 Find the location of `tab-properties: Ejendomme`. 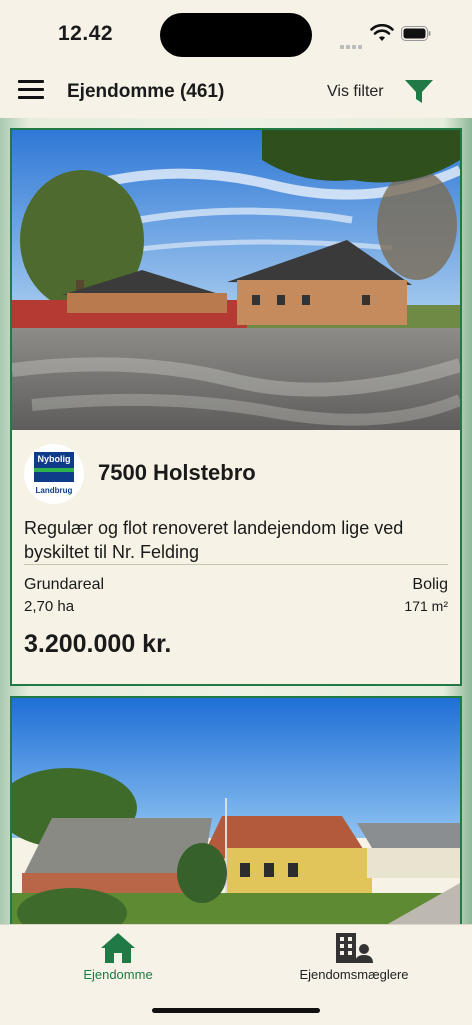

tab-properties: Ejendomme is located at coordinates (118, 960).